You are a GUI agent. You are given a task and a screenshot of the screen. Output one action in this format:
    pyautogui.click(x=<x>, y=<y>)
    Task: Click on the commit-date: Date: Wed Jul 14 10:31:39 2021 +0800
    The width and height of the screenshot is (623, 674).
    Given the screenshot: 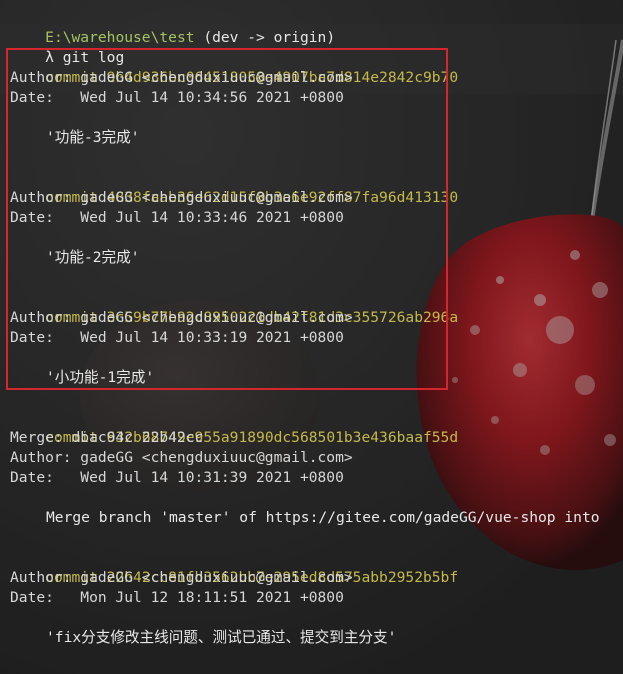 What is the action you would take?
    pyautogui.click(x=177, y=477)
    